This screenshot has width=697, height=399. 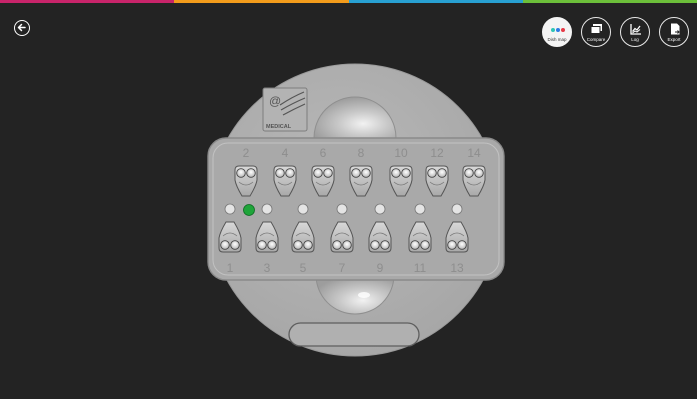 I want to click on medical-logo: @ MEDICAL, so click(x=285, y=109).